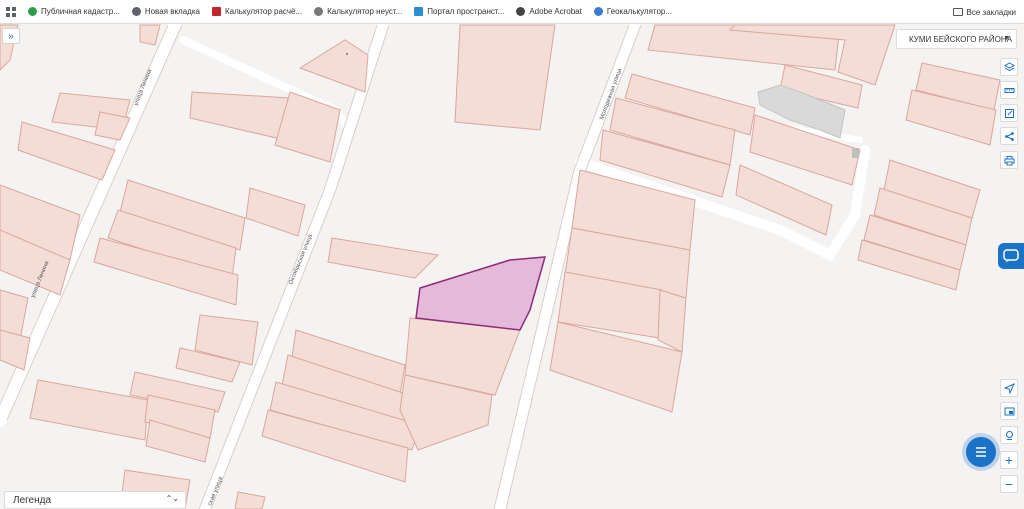 This screenshot has height=509, width=1024. I want to click on all-bookmarks-button: Все закладки, so click(984, 12).